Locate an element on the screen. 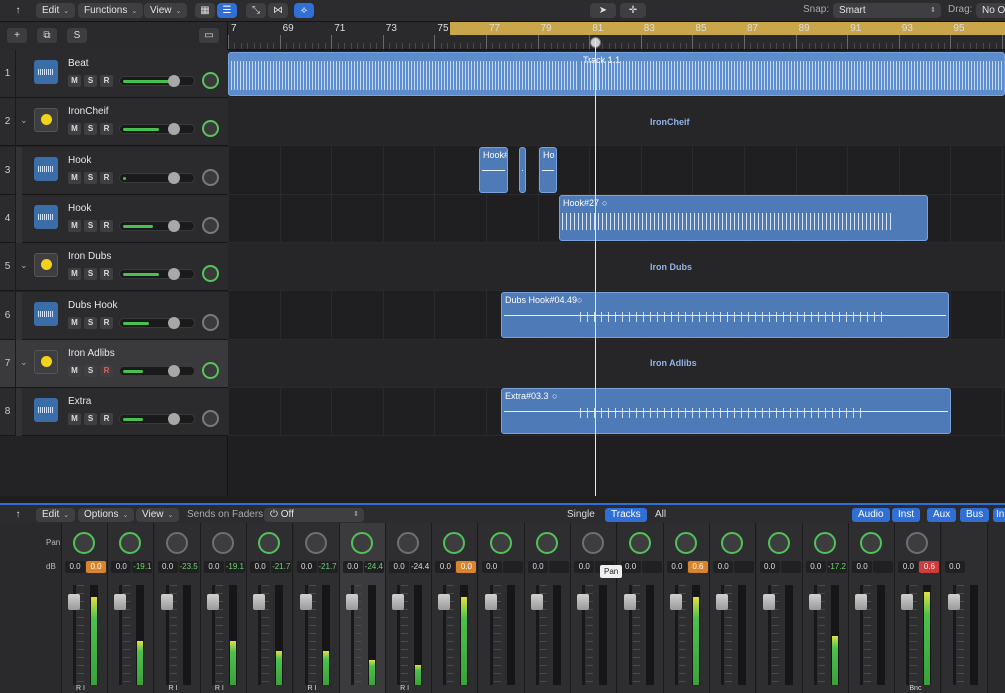  playhead is located at coordinates (595, 267).